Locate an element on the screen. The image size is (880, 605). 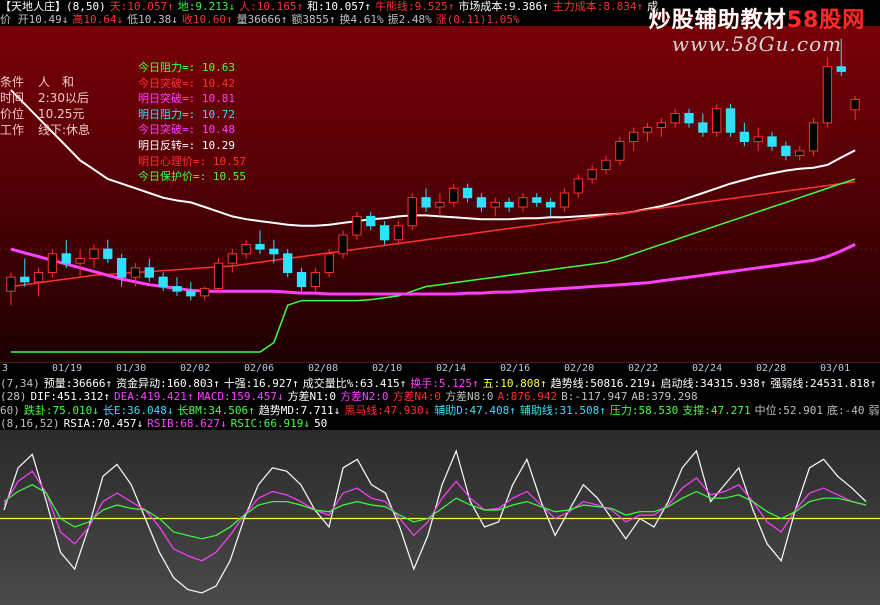
price-level: 今日突破=: 10.42 is located at coordinates (186, 83).